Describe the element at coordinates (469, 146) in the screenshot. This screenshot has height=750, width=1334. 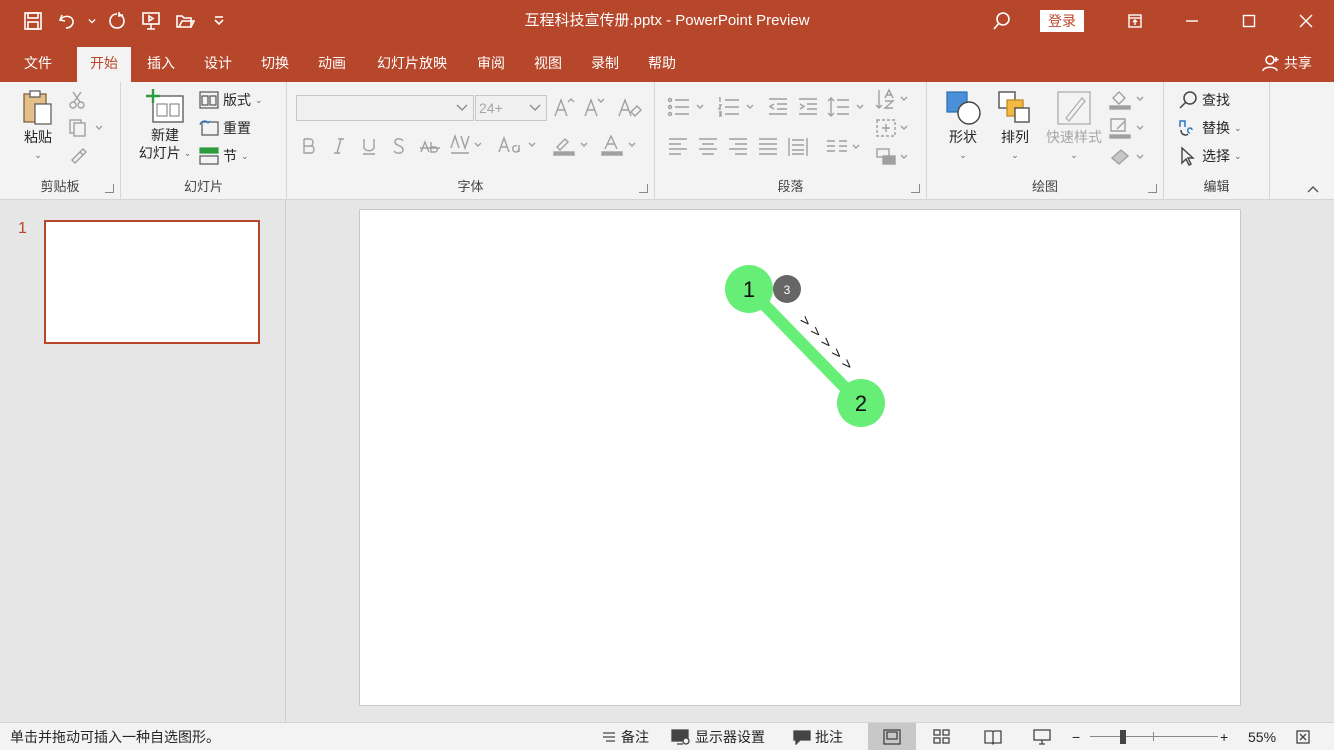
I see `character-spacing-button` at that location.